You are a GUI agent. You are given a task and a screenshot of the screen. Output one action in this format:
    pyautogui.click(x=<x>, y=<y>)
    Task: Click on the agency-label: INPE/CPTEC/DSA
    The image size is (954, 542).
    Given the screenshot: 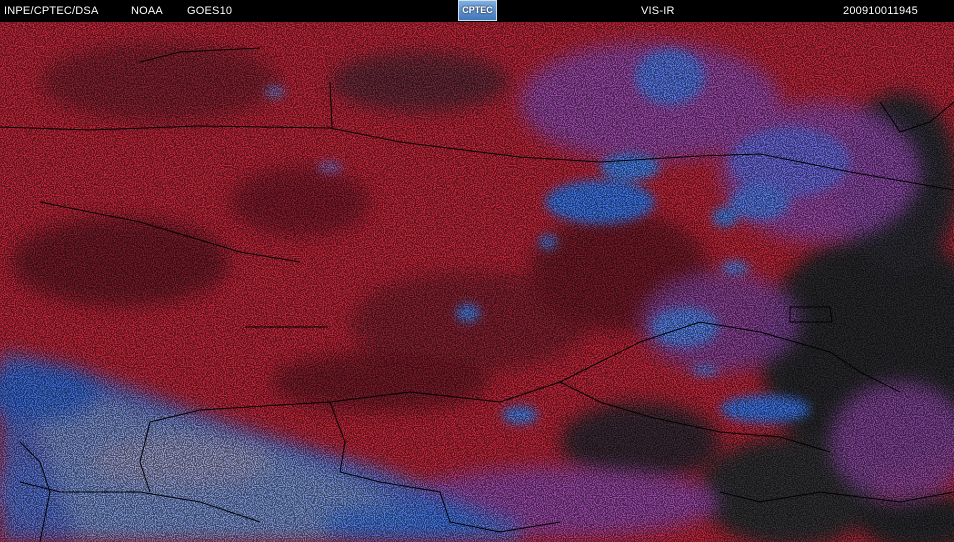 What is the action you would take?
    pyautogui.click(x=51, y=11)
    